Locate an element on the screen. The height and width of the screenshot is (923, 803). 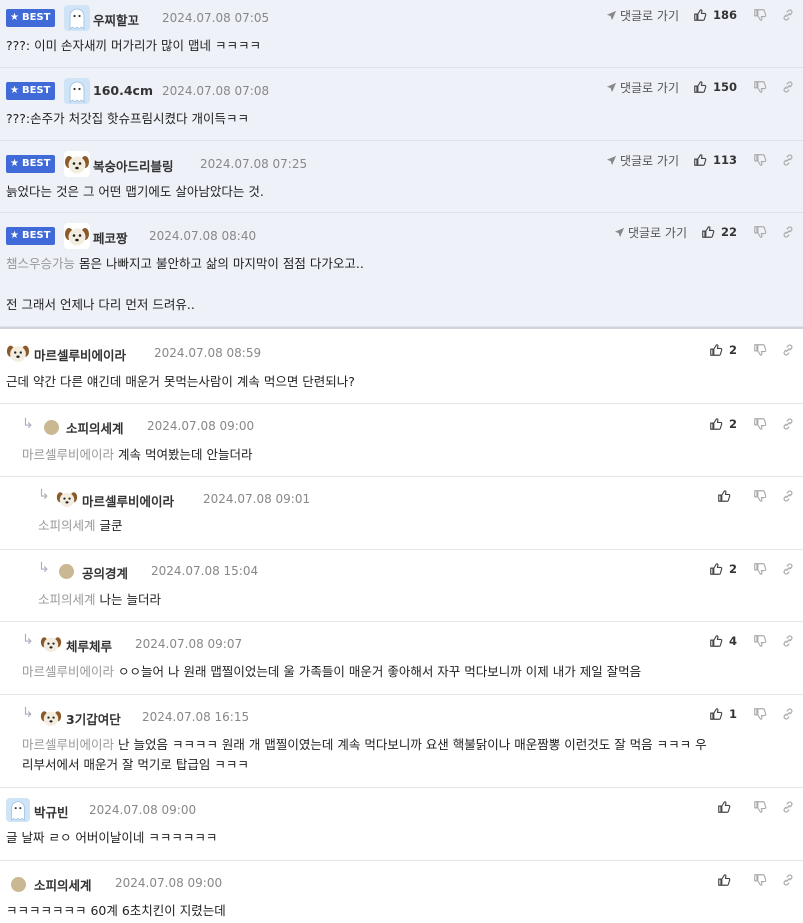
comment-author: 공의경계 is located at coordinates (105, 572).